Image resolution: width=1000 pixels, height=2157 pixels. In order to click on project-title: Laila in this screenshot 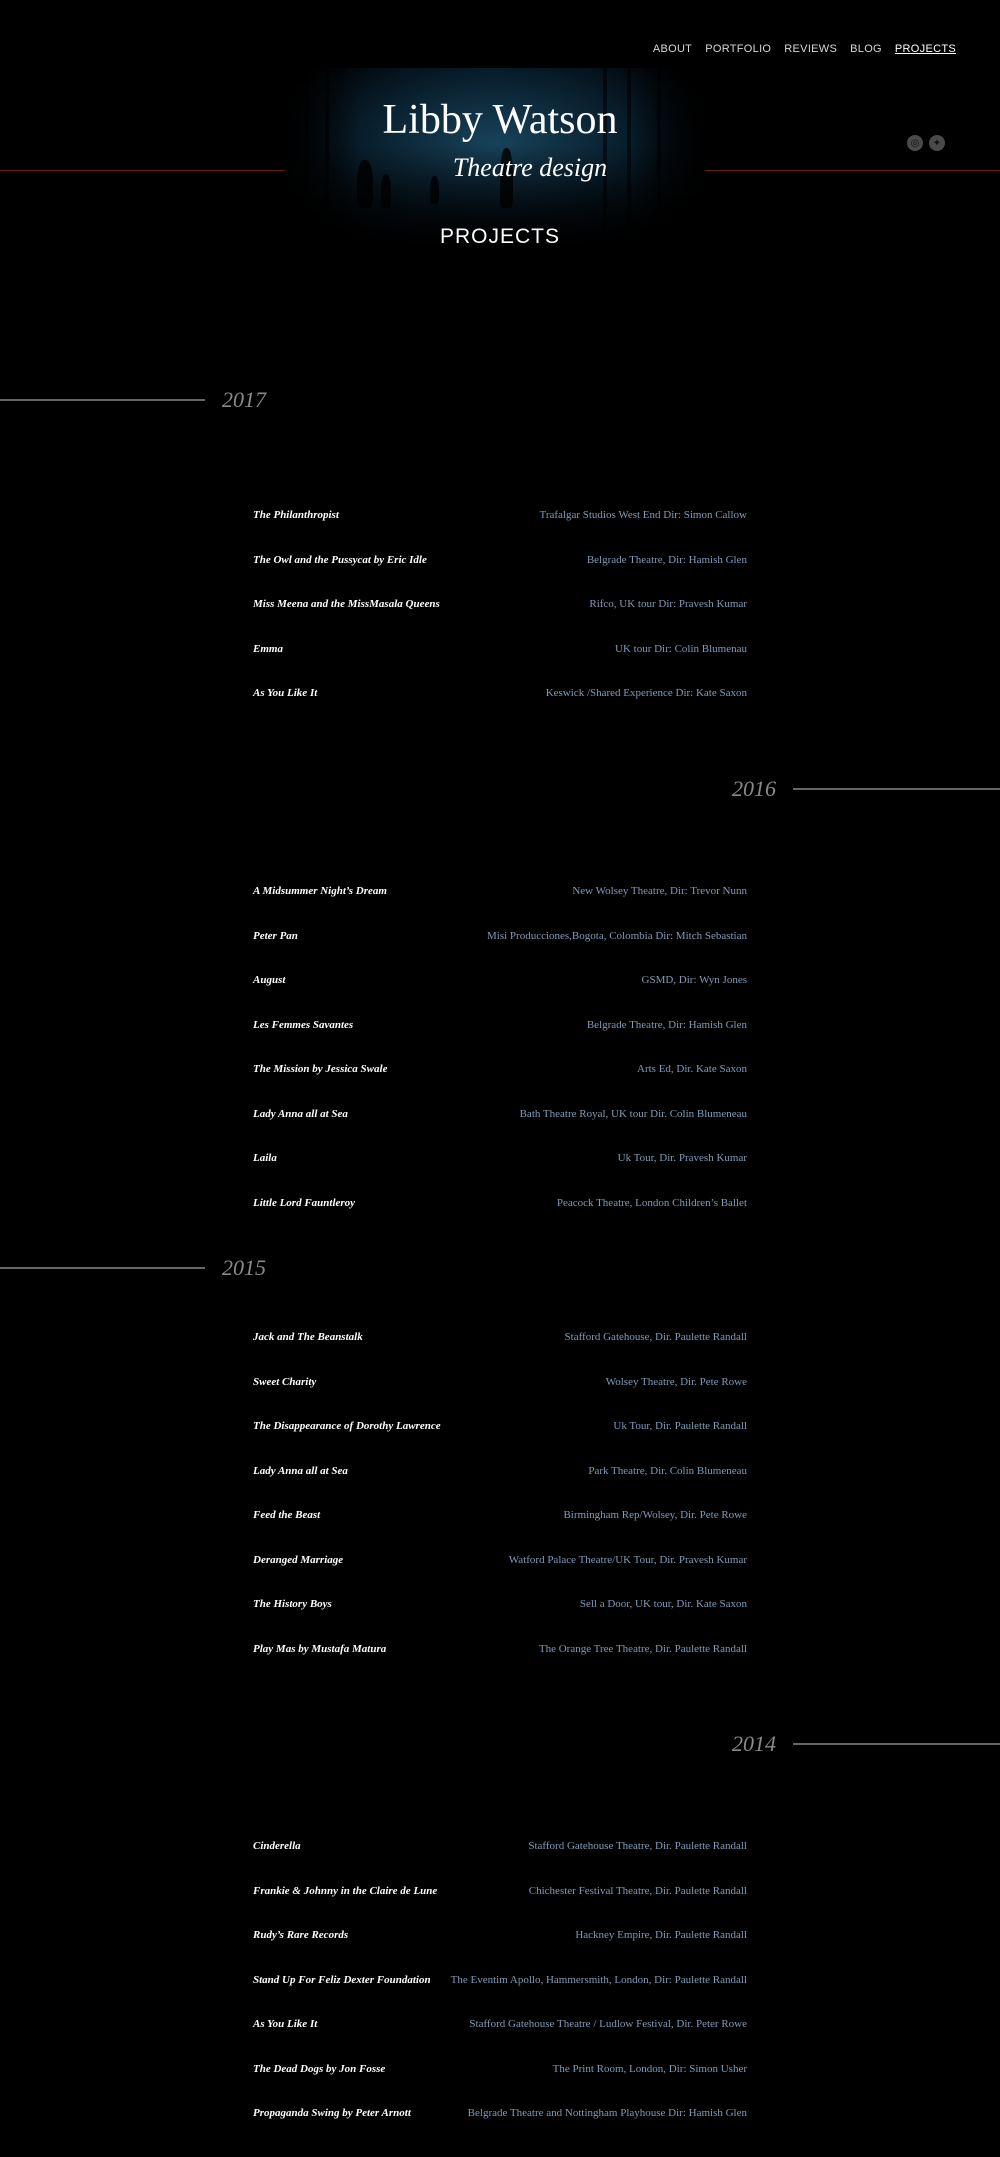, I will do `click(265, 1158)`.